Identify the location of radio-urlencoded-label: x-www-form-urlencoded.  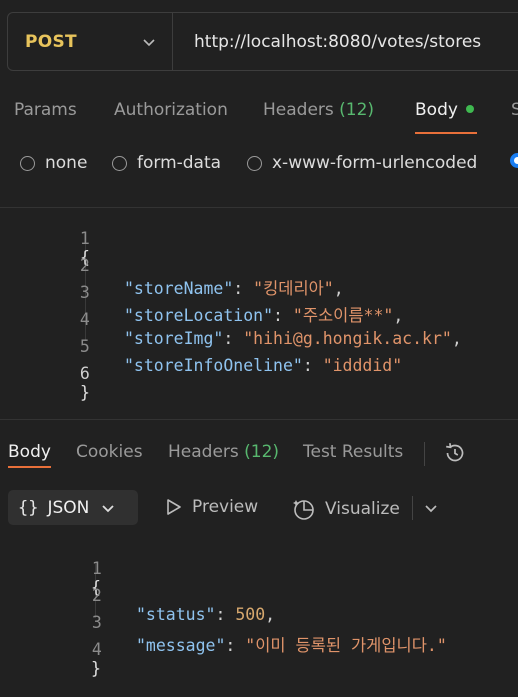
(375, 163).